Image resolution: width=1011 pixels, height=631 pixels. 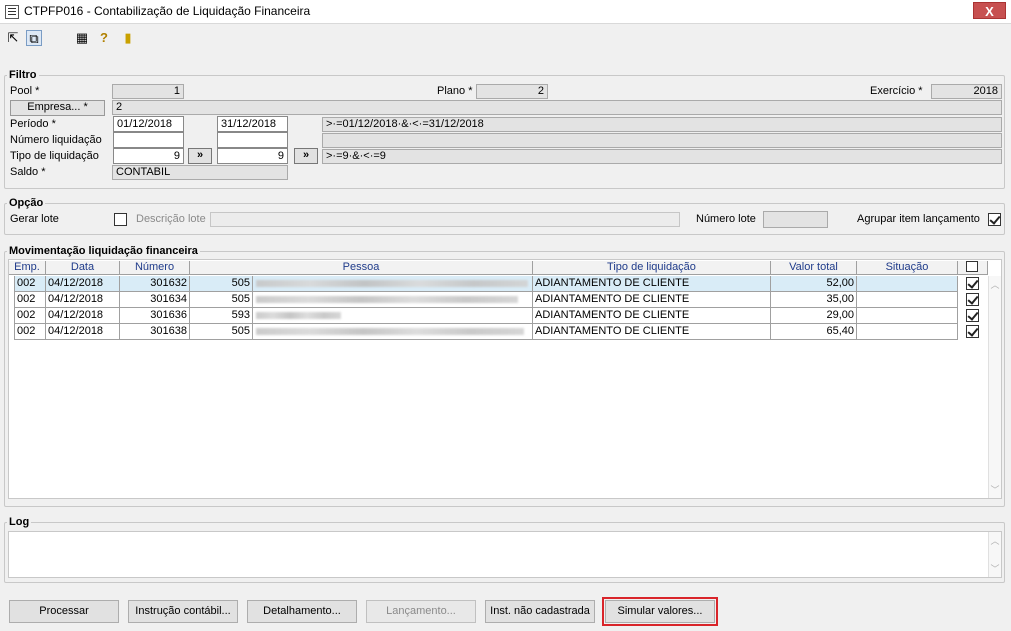 What do you see at coordinates (34, 219) in the screenshot?
I see `gerar-lote-label: Gerar lote` at bounding box center [34, 219].